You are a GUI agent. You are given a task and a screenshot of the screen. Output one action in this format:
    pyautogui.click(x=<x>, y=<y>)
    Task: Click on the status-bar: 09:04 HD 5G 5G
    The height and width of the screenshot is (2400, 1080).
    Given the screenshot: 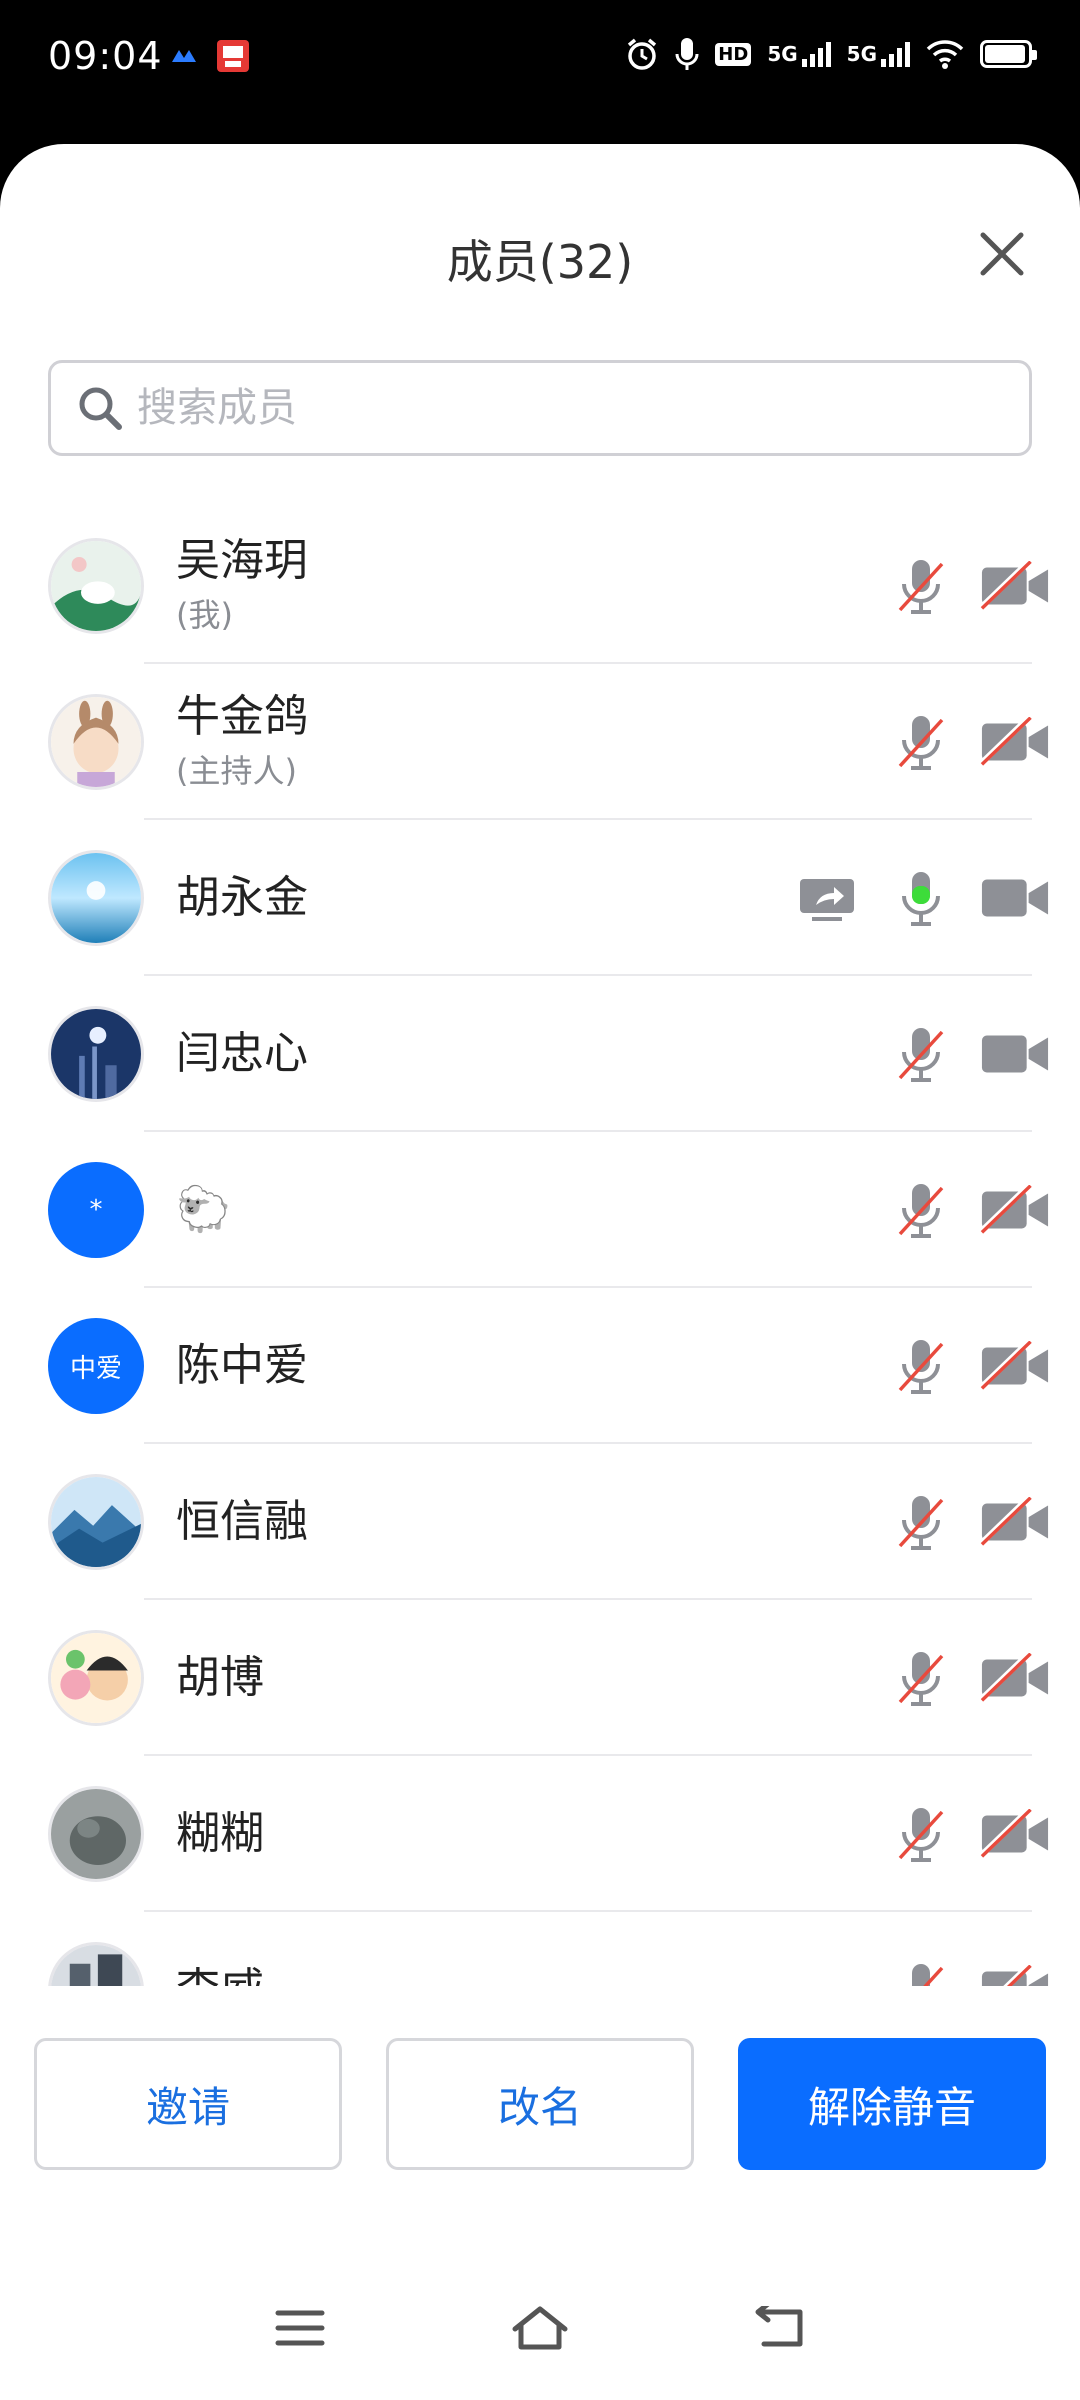 What is the action you would take?
    pyautogui.click(x=540, y=59)
    